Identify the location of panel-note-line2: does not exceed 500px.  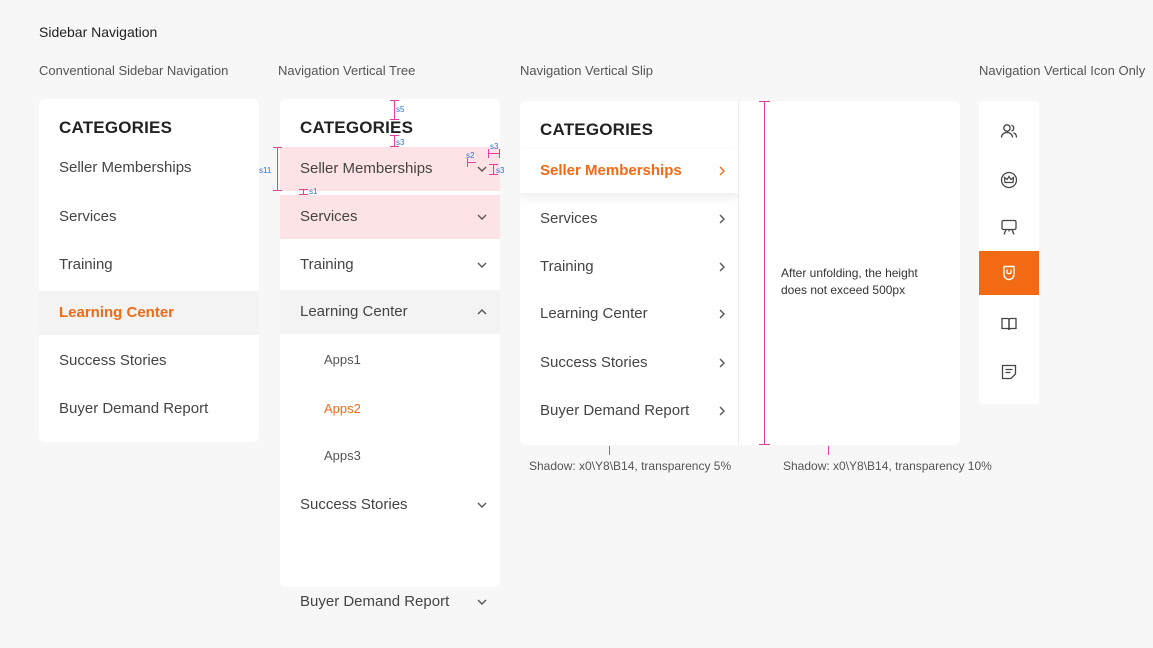
(843, 290).